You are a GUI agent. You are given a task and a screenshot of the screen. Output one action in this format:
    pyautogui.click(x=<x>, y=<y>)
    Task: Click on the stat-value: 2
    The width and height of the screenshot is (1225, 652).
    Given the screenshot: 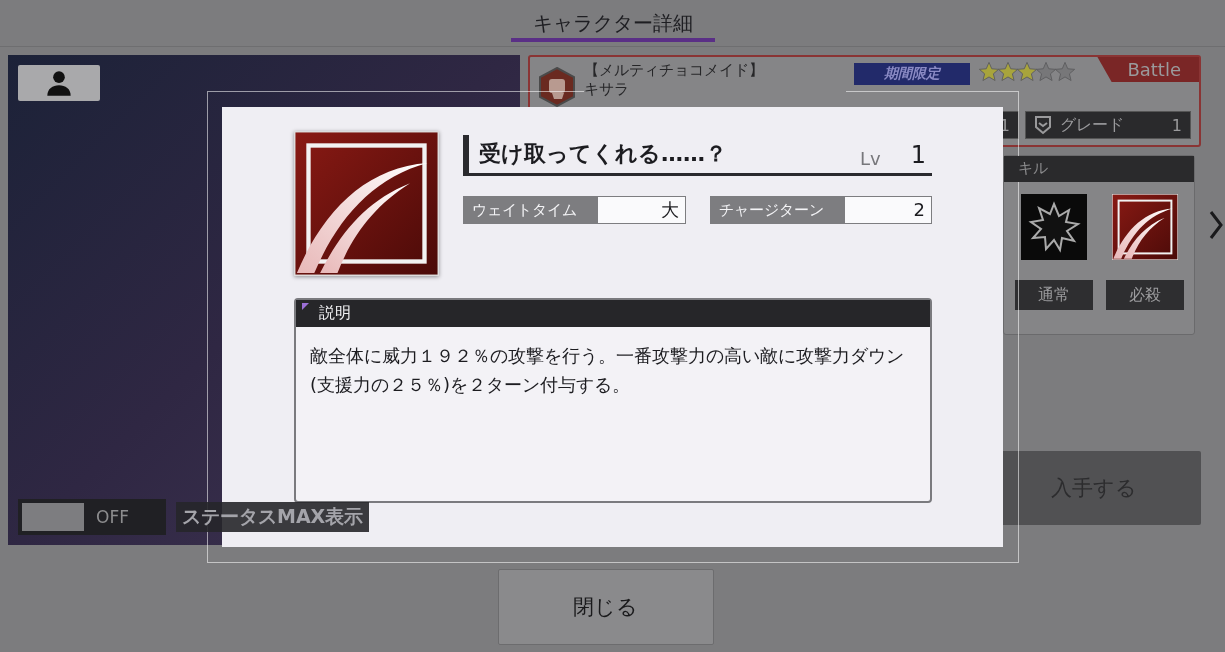 What is the action you would take?
    pyautogui.click(x=887, y=210)
    